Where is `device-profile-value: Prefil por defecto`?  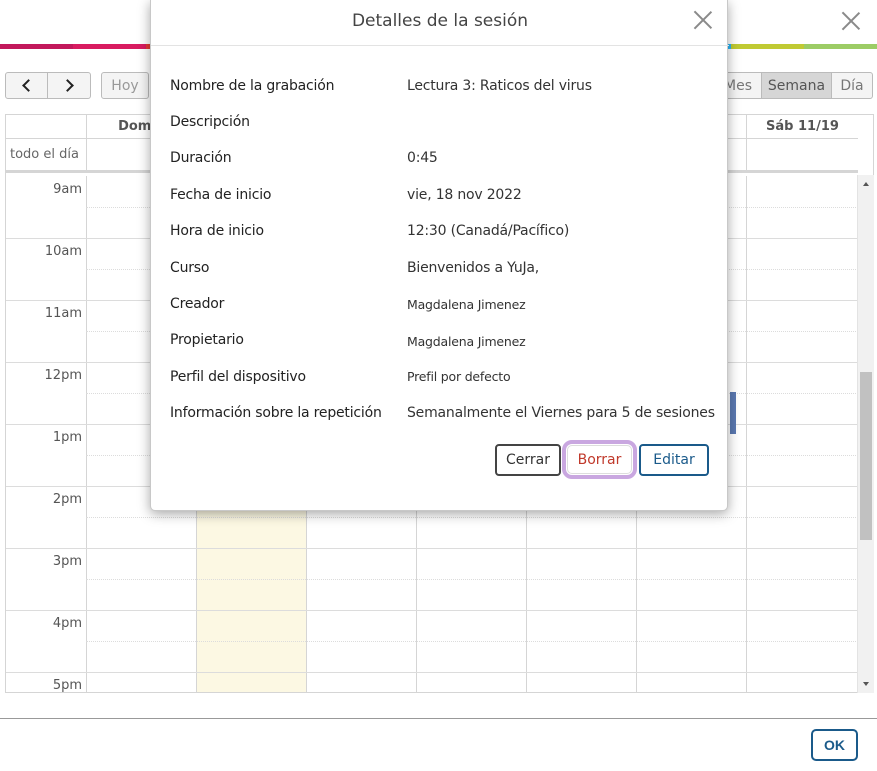
device-profile-value: Prefil por defecto is located at coordinates (459, 376).